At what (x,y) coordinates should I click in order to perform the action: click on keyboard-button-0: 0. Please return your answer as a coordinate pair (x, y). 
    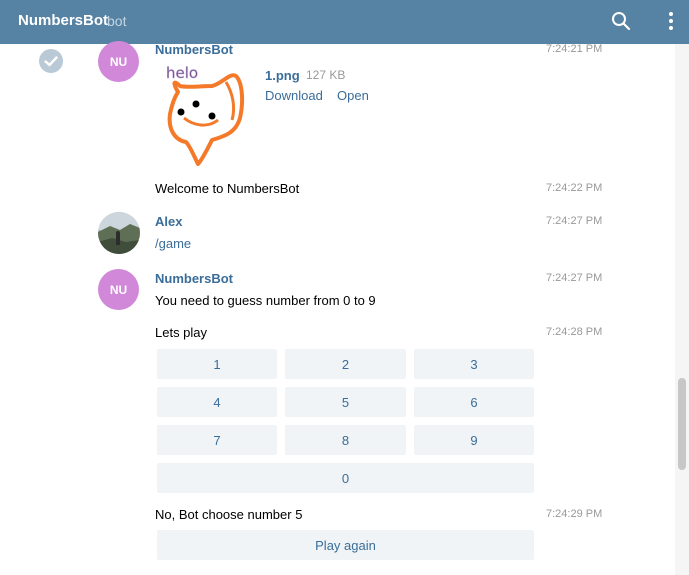
    Looking at the image, I should click on (345, 478).